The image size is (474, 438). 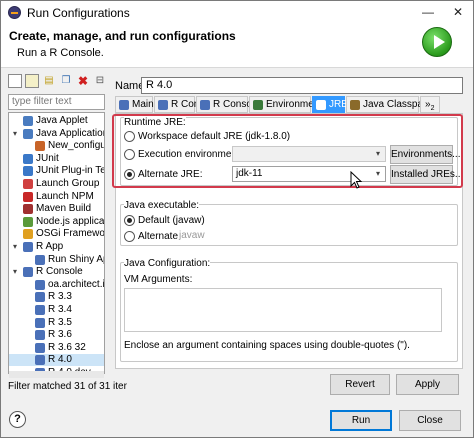 What do you see at coordinates (427, 384) in the screenshot?
I see `apply-button: Apply` at bounding box center [427, 384].